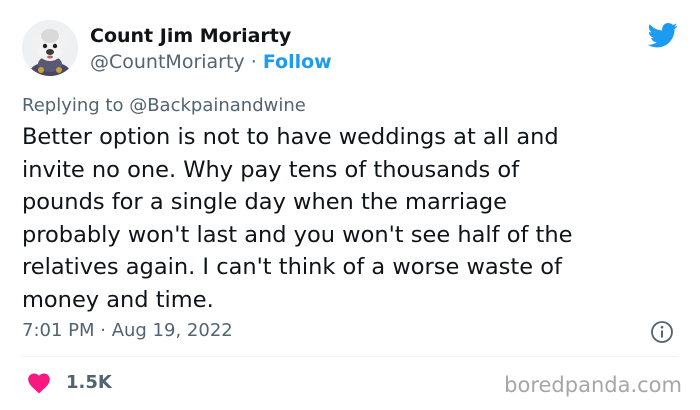  Describe the element at coordinates (217, 105) in the screenshot. I see `reply-handle-link: @Backpainandwine` at that location.